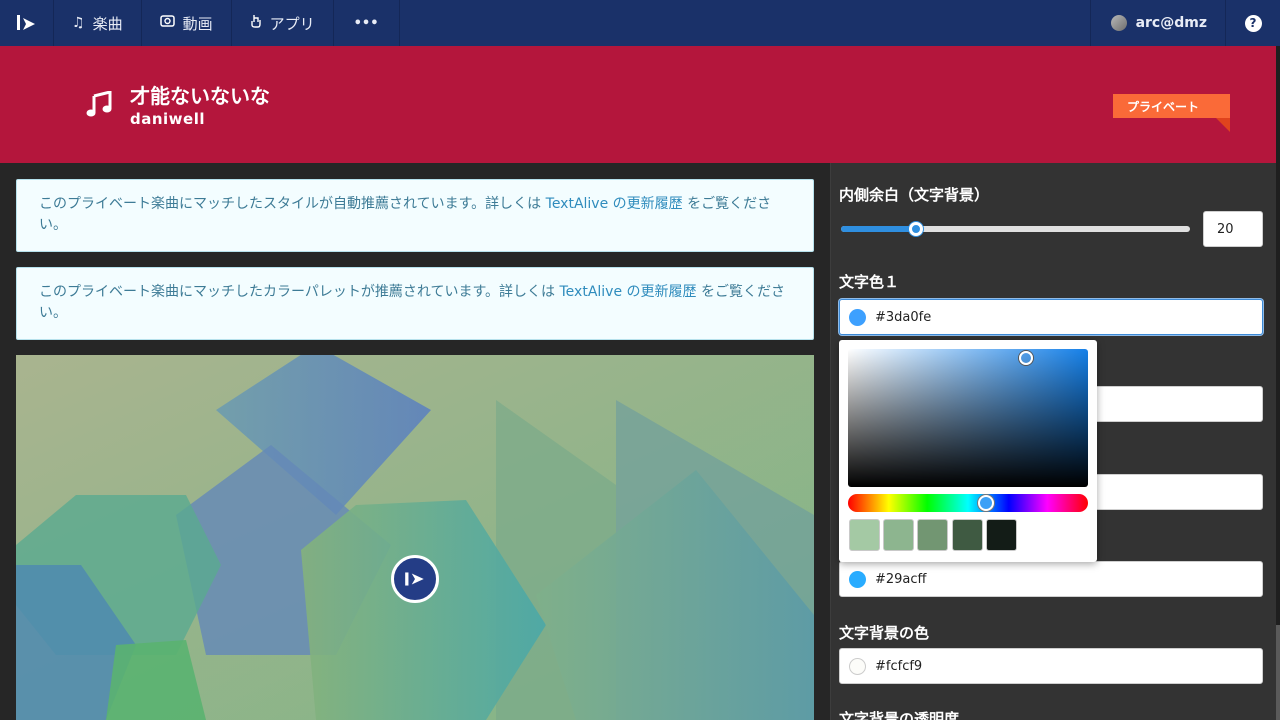 The image size is (1280, 720). Describe the element at coordinates (1051, 317) in the screenshot. I see `text-color1-field: #3da0fe` at that location.